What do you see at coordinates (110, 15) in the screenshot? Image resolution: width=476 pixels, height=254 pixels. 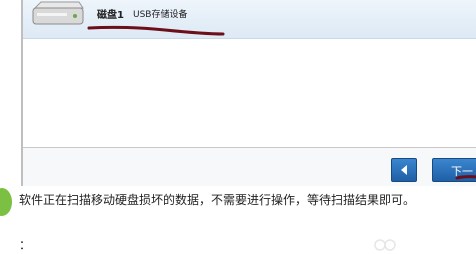 I see `device-name: 磁盘1` at bounding box center [110, 15].